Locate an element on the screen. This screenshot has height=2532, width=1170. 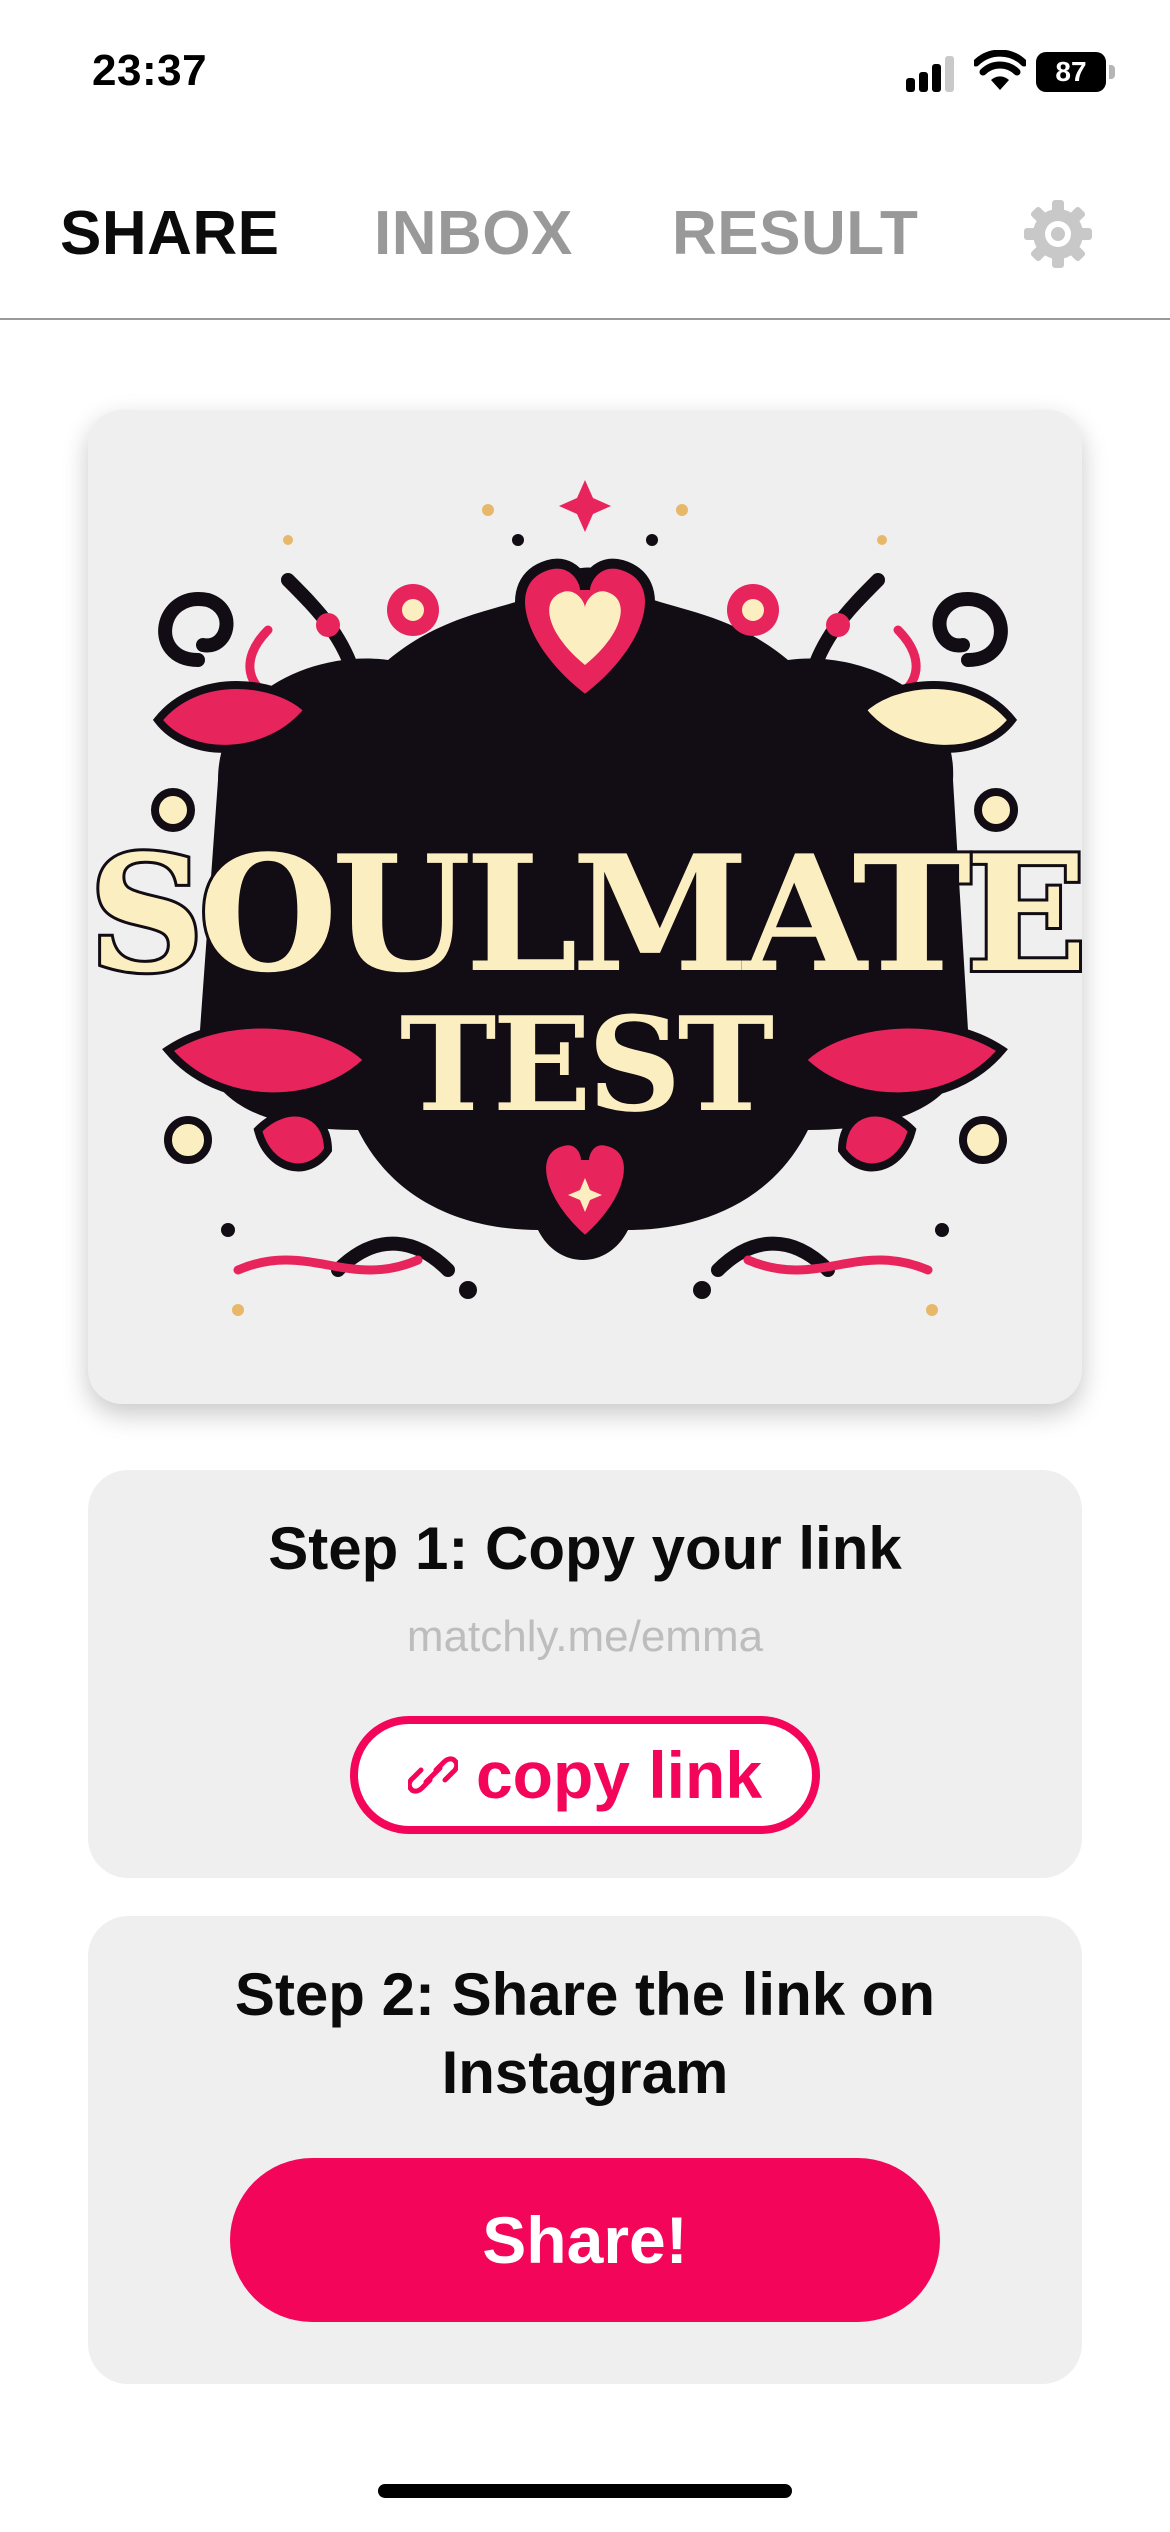
hero-title-line2: TEST is located at coordinates (587, 1064).